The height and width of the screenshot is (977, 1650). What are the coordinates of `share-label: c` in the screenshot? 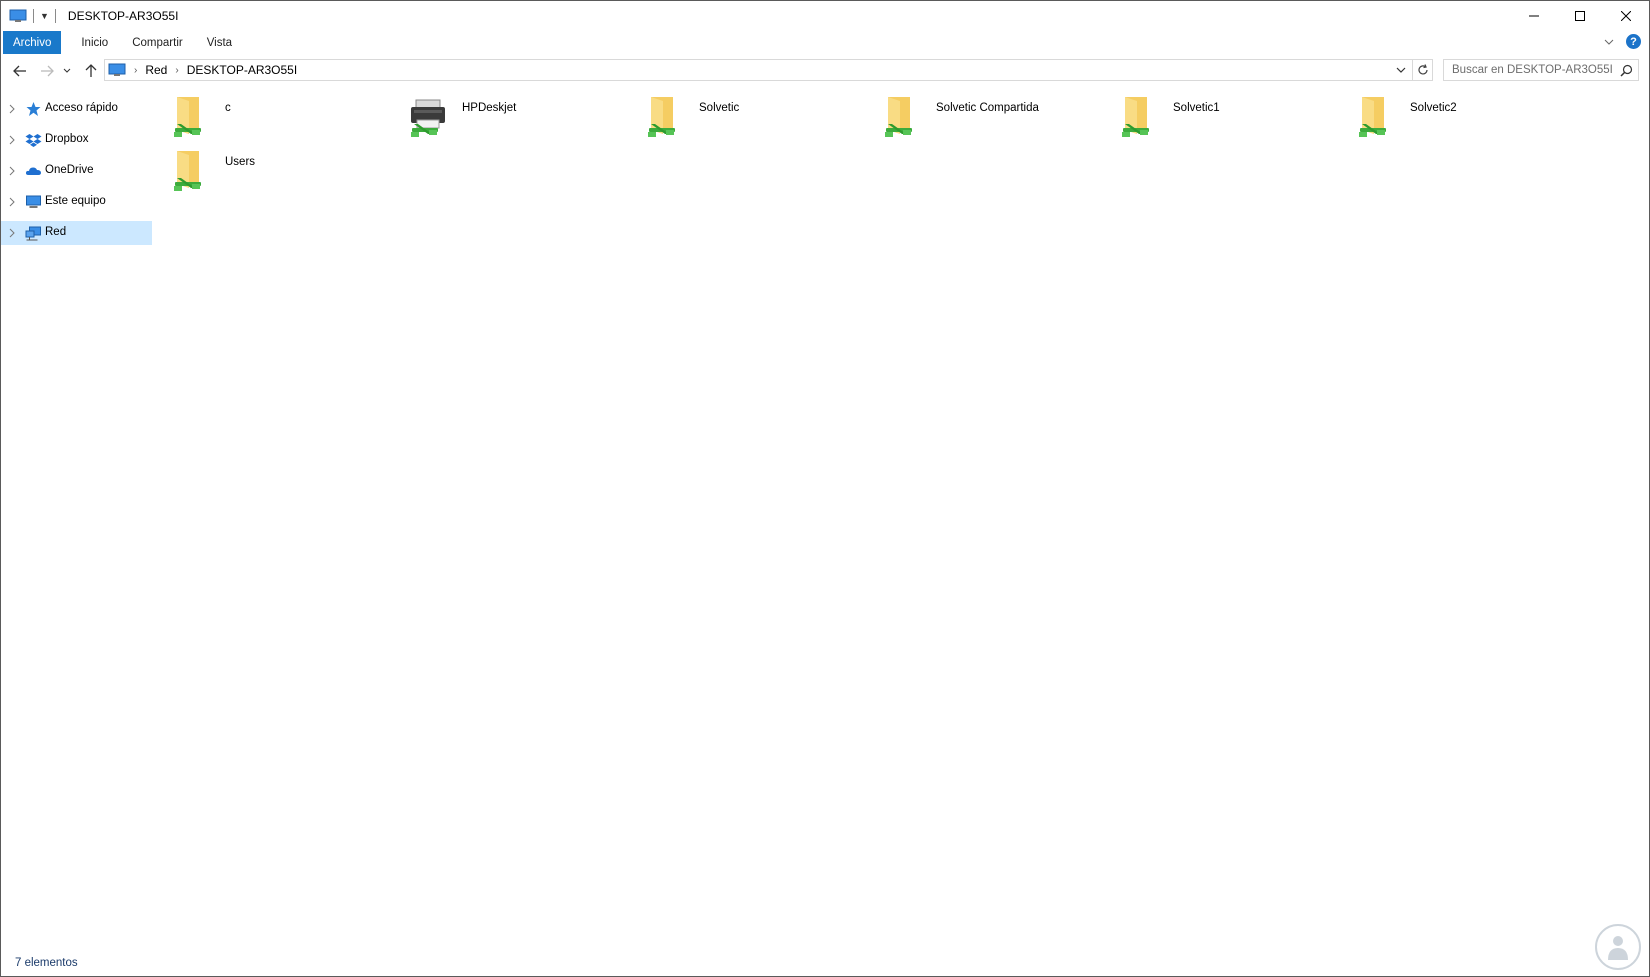 It's located at (228, 108).